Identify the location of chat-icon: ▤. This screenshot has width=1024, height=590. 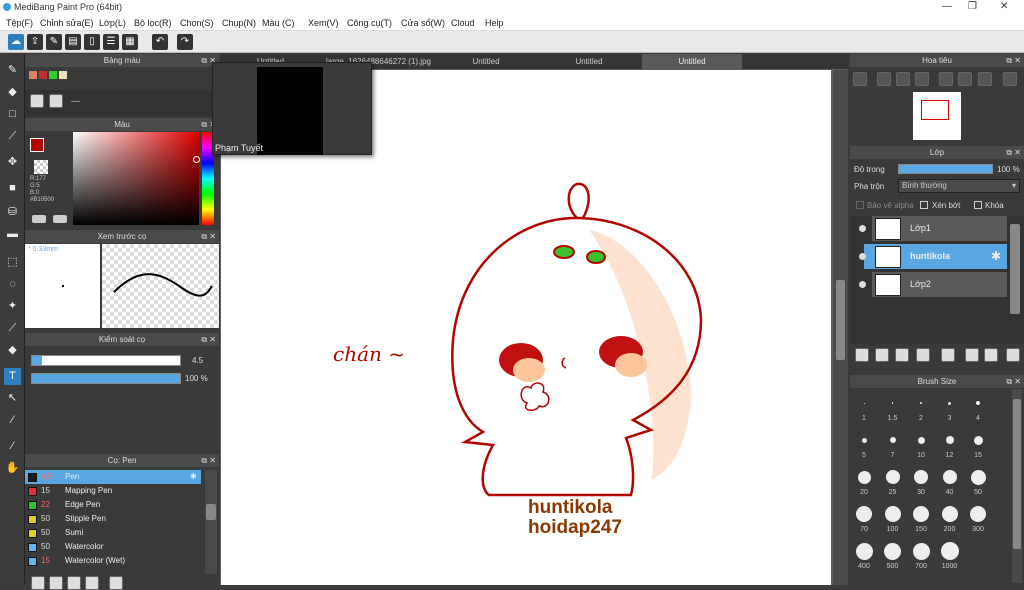
(73, 42).